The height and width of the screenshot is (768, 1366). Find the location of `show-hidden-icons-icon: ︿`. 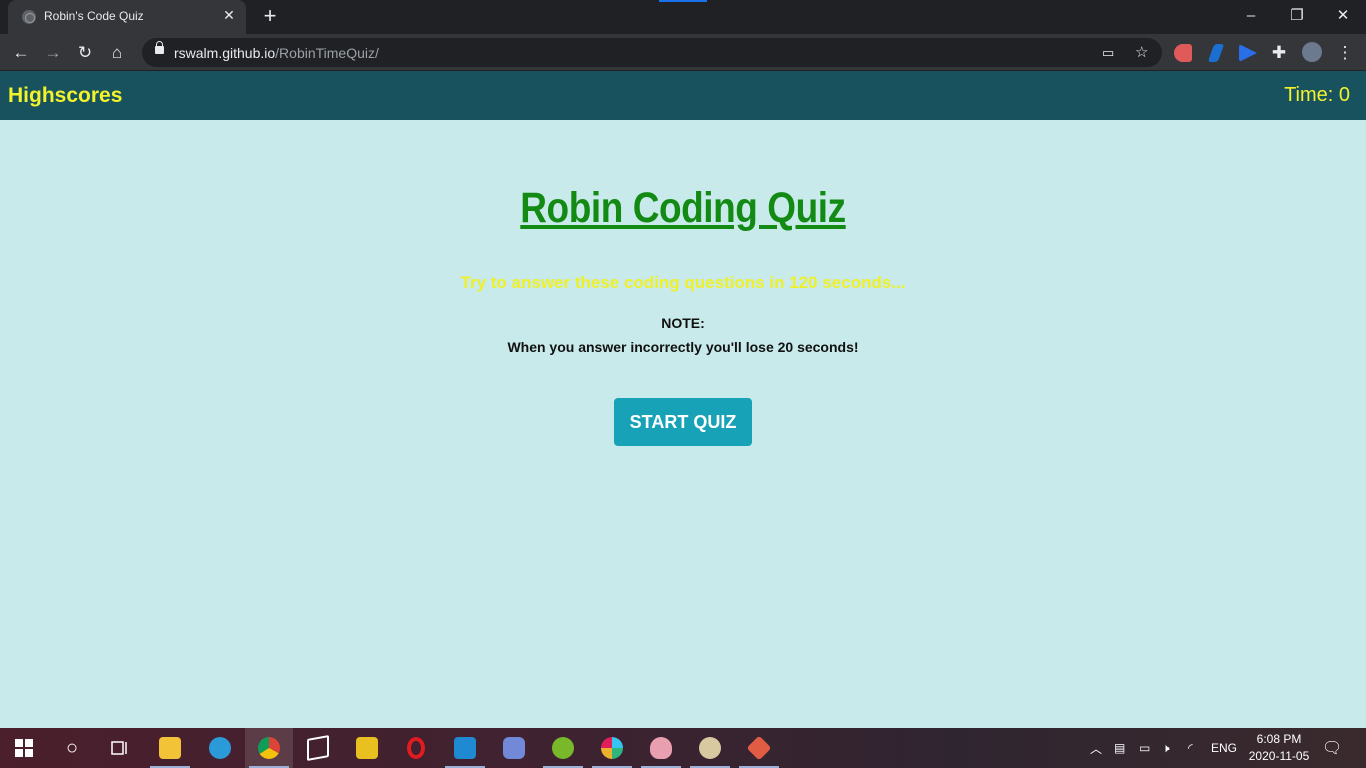

show-hidden-icons-icon: ︿ is located at coordinates (1096, 748).